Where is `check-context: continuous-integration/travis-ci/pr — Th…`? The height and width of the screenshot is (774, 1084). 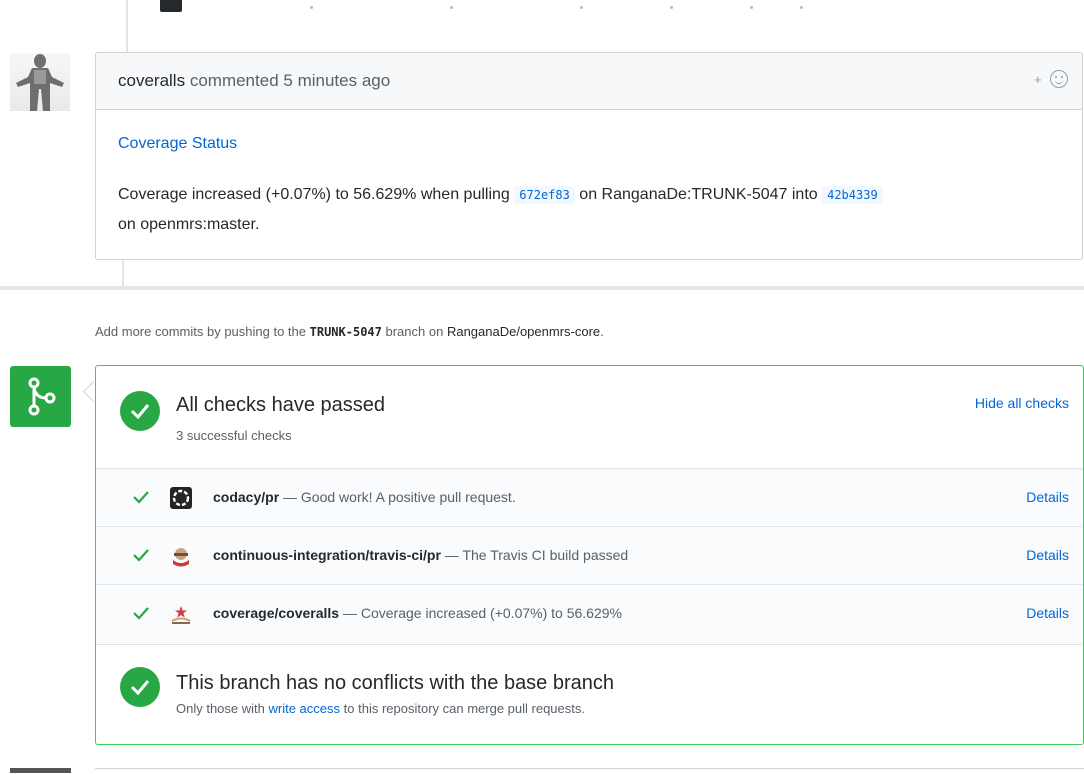 check-context: continuous-integration/travis-ci/pr — Th… is located at coordinates (420, 555).